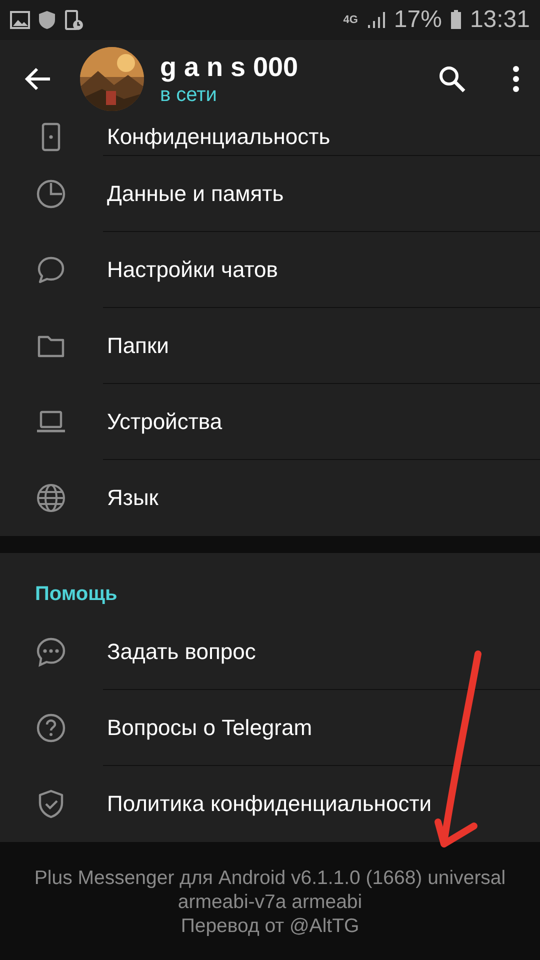 This screenshot has width=540, height=960. What do you see at coordinates (51, 270) in the screenshot?
I see `speech-bubble-icon` at bounding box center [51, 270].